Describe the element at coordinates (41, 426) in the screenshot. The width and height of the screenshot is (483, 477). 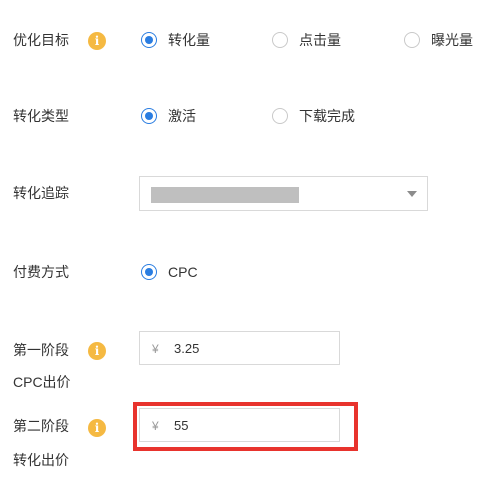
I see `stage-two-label: 第二阶段` at that location.